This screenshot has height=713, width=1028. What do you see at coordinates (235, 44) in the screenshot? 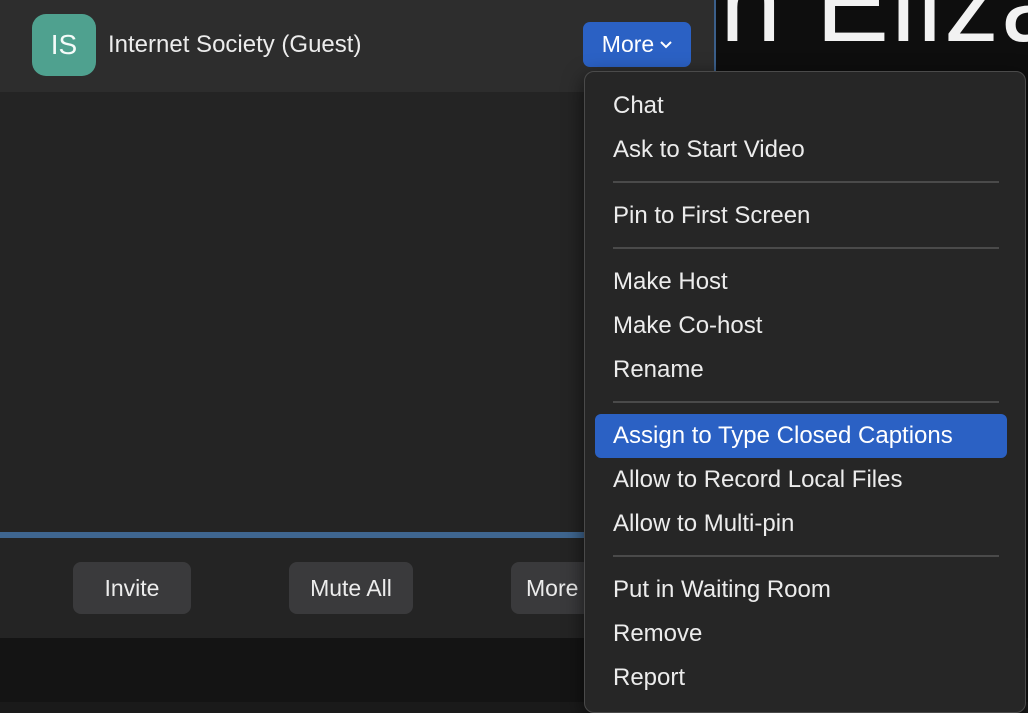
I see `participant-name: Internet Society (Guest)` at bounding box center [235, 44].